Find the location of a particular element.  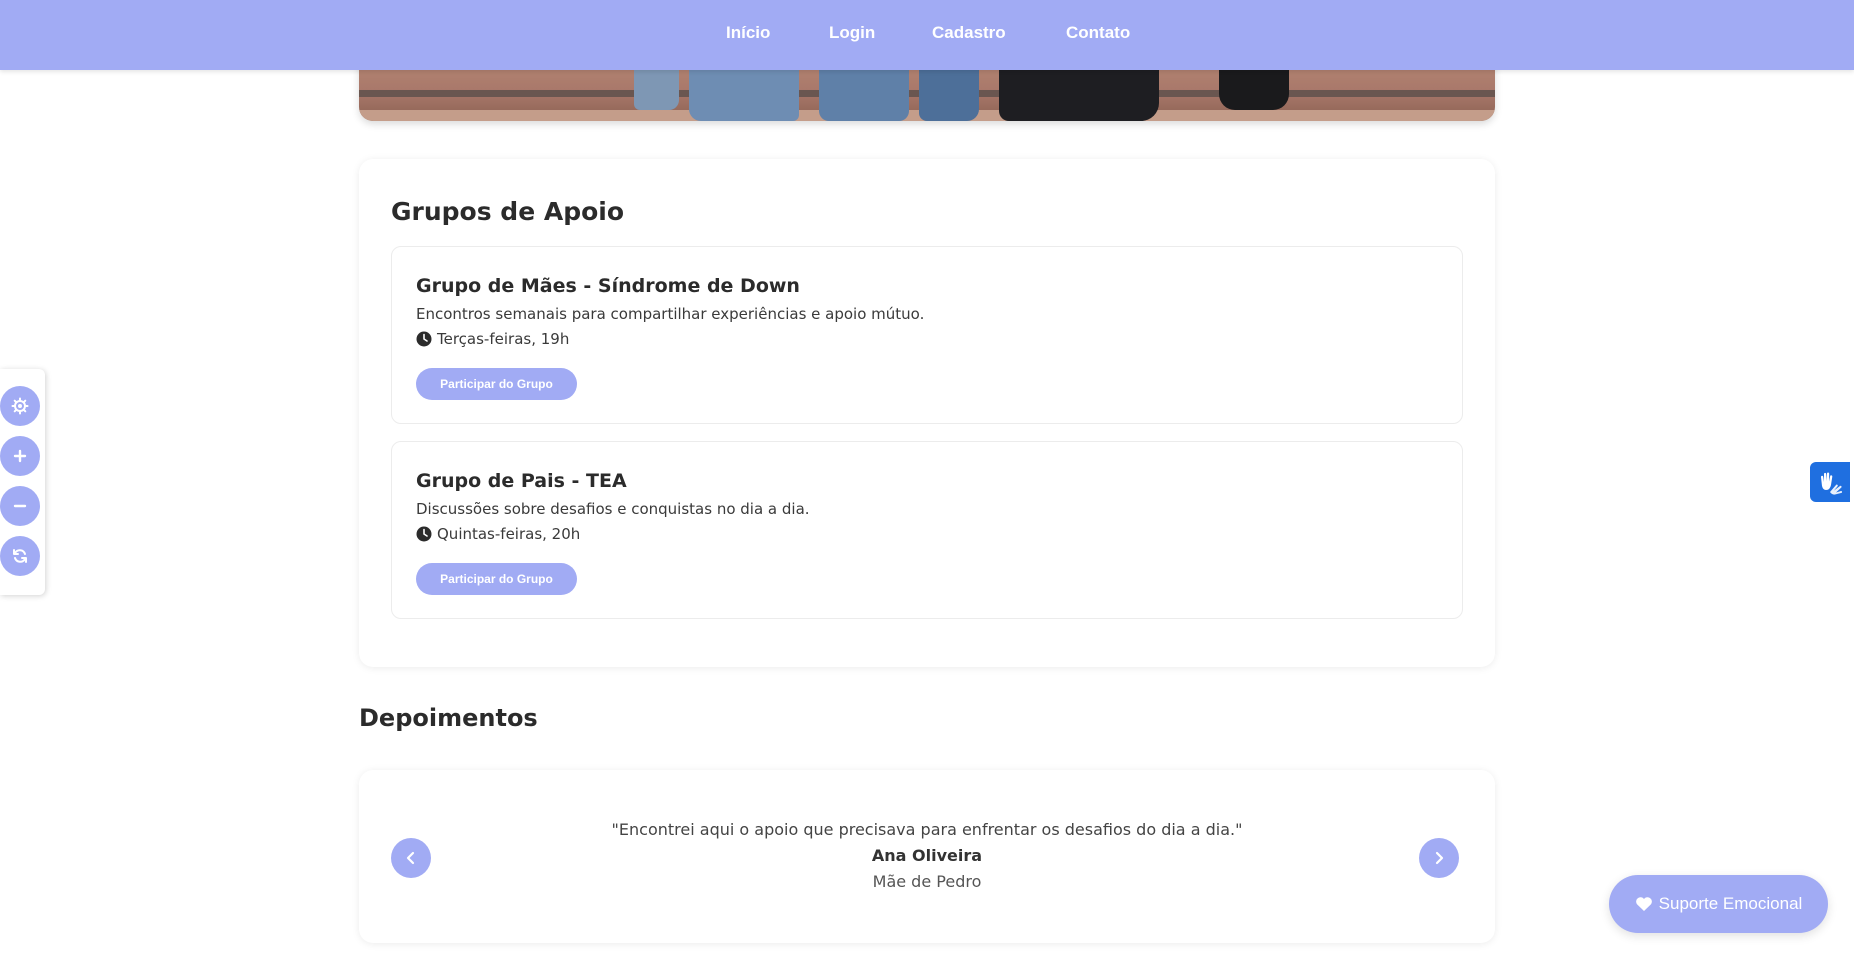

chevron-right-icon is located at coordinates (1439, 858).